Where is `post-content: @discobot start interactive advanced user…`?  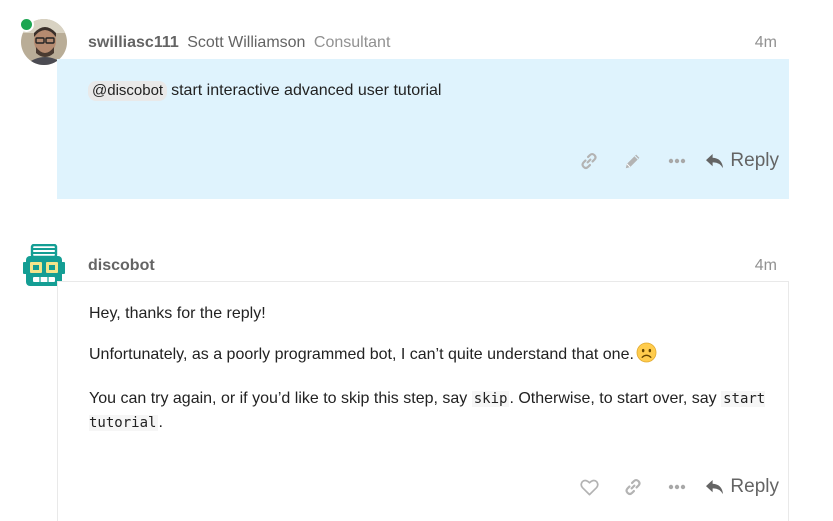 post-content: @discobot start interactive advanced user… is located at coordinates (428, 99).